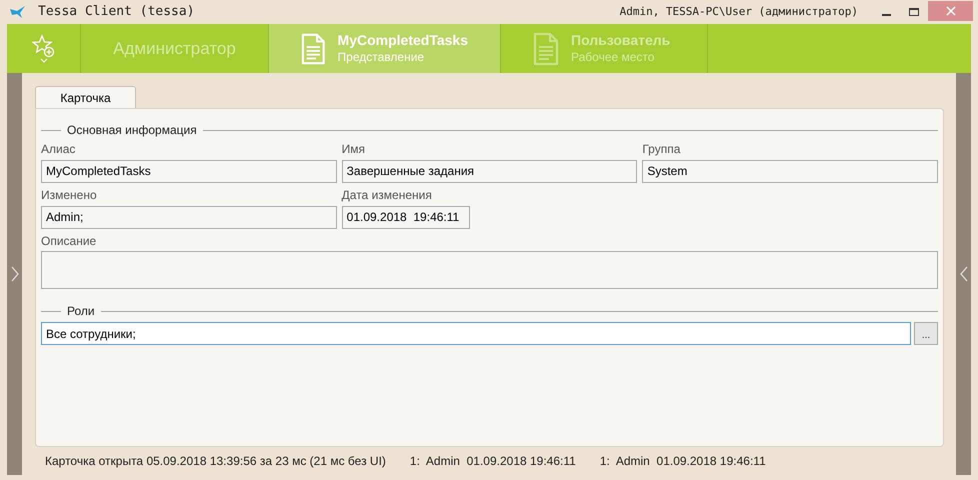 Image resolution: width=978 pixels, height=480 pixels. What do you see at coordinates (44, 60) in the screenshot?
I see `chevron-down-icon` at bounding box center [44, 60].